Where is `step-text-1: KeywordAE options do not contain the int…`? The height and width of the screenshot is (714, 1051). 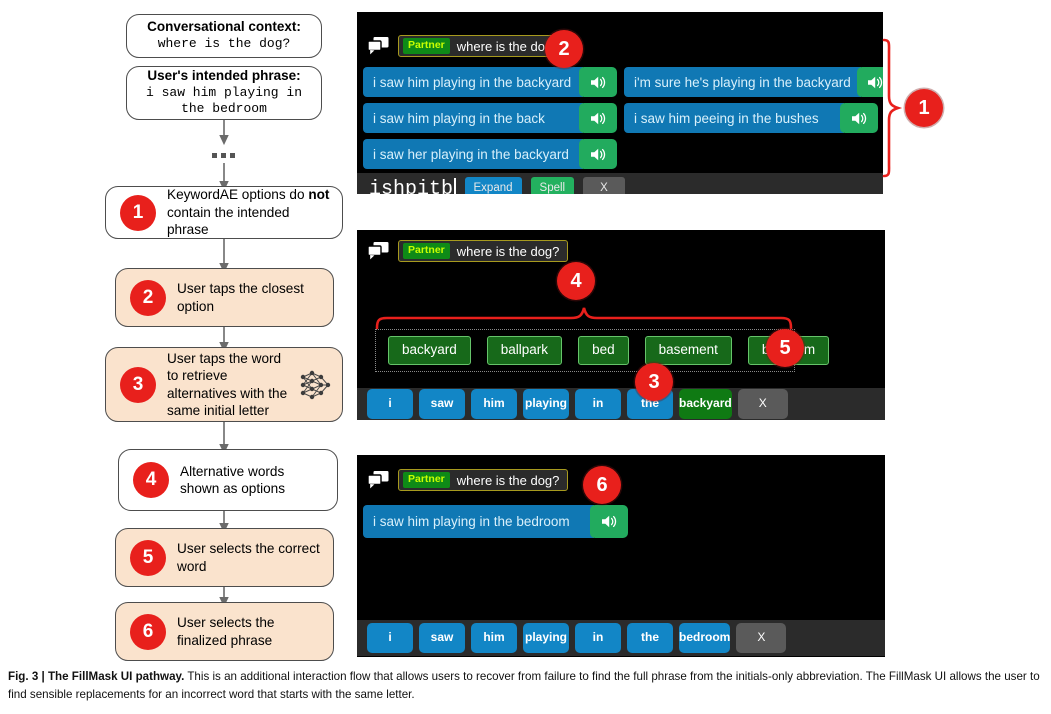 step-text-1: KeywordAE options do not contain the int… is located at coordinates (249, 212).